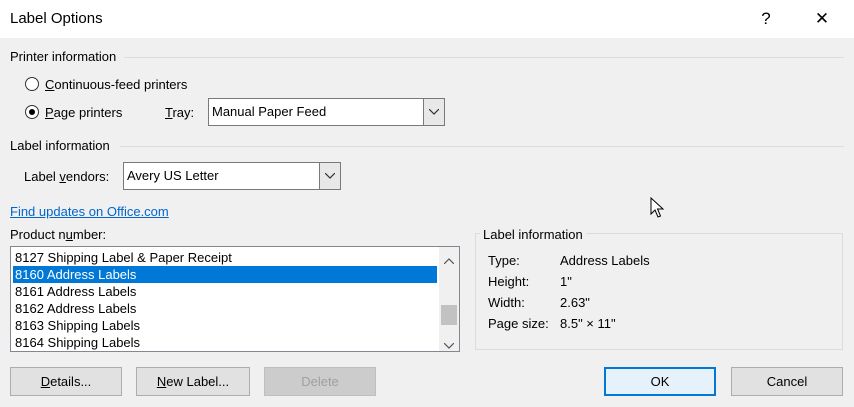  Describe the element at coordinates (566, 281) in the screenshot. I see `detail-value: 1"` at that location.